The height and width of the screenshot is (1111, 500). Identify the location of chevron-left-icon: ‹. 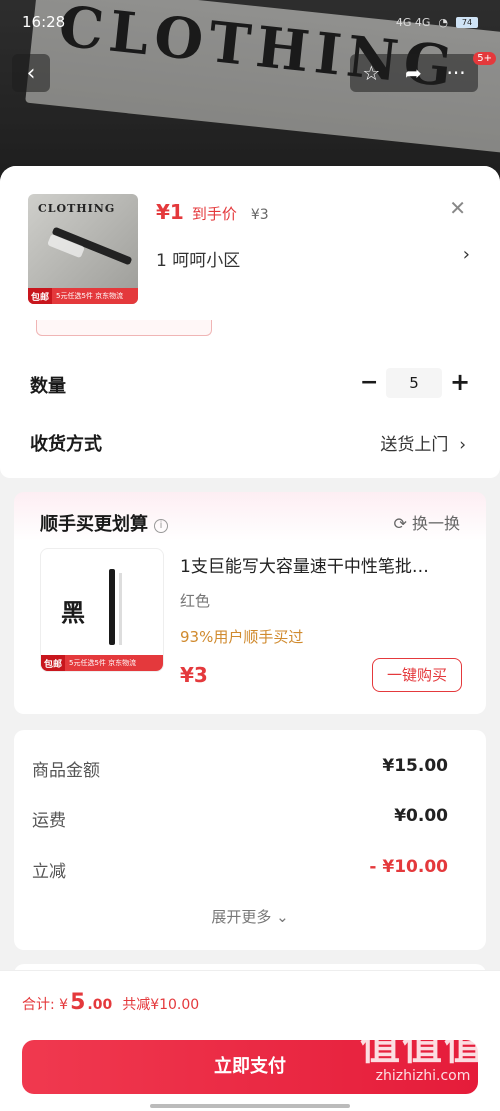
(31, 73).